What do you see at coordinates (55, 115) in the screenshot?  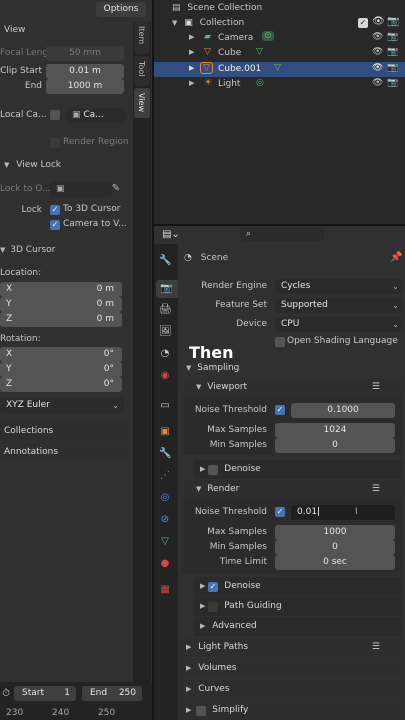 I see `local-camera-checkbox` at bounding box center [55, 115].